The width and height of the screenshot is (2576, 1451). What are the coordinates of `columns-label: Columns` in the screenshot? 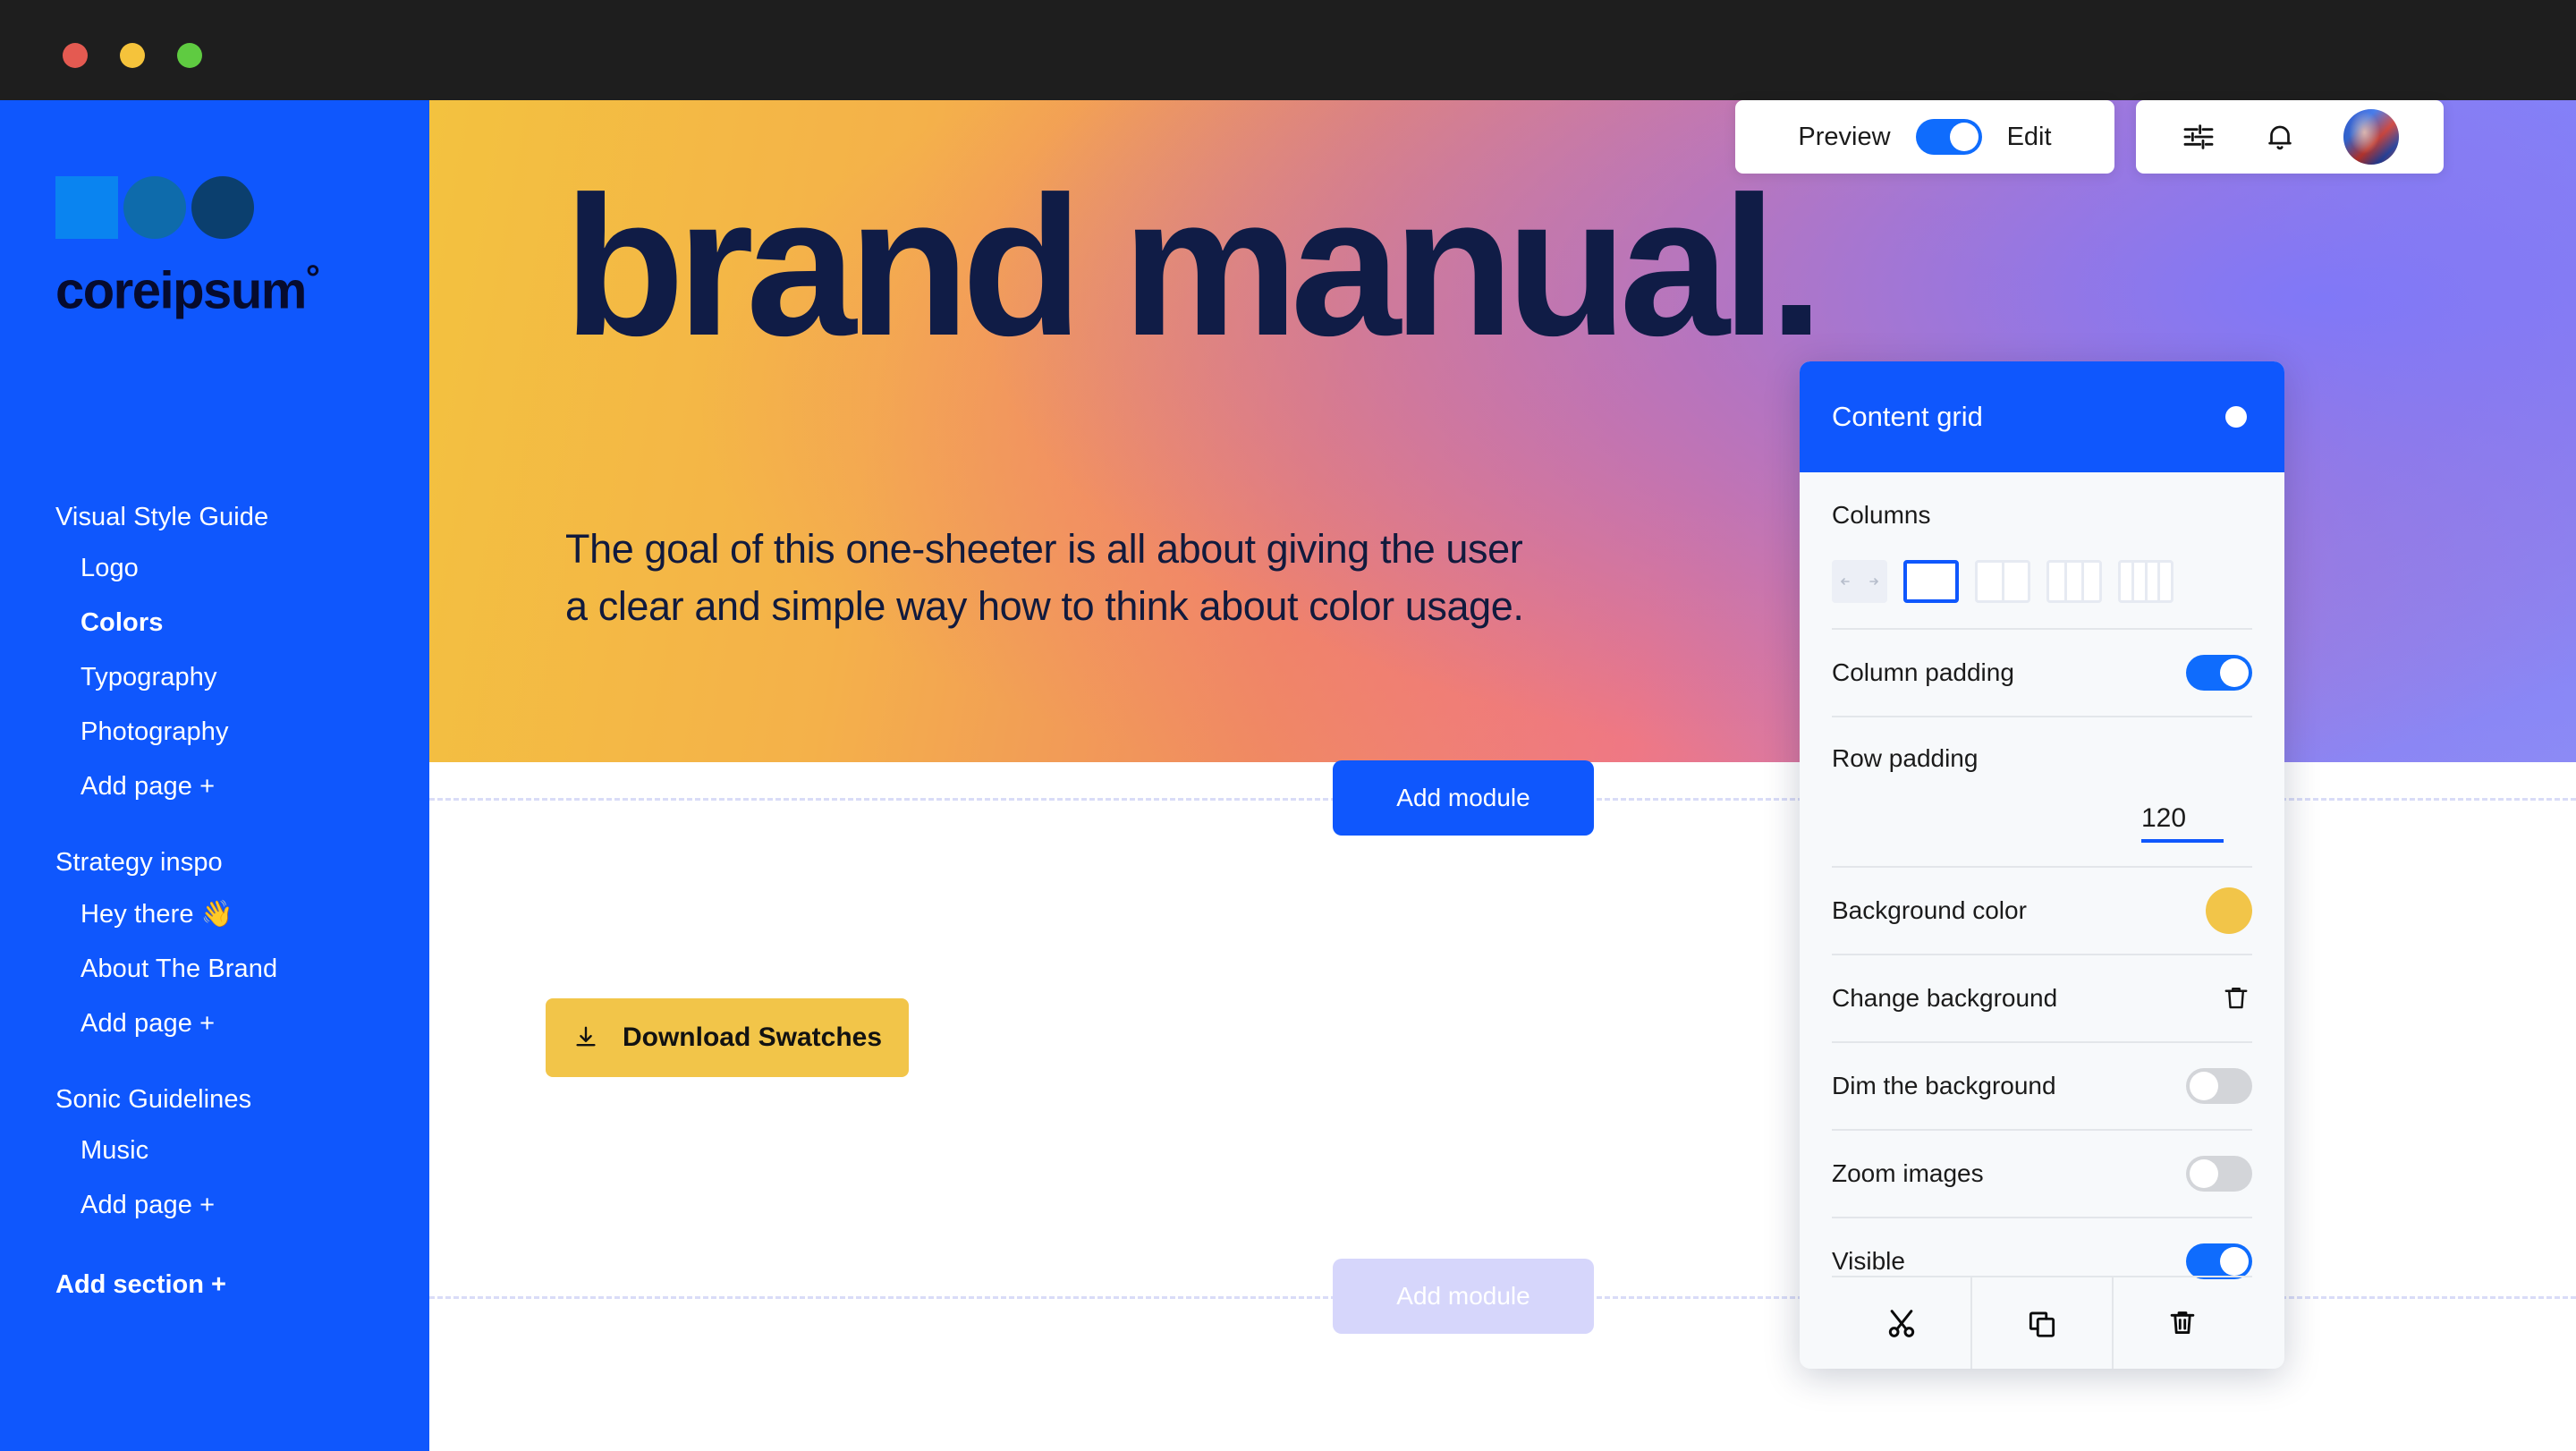 It's located at (1881, 515).